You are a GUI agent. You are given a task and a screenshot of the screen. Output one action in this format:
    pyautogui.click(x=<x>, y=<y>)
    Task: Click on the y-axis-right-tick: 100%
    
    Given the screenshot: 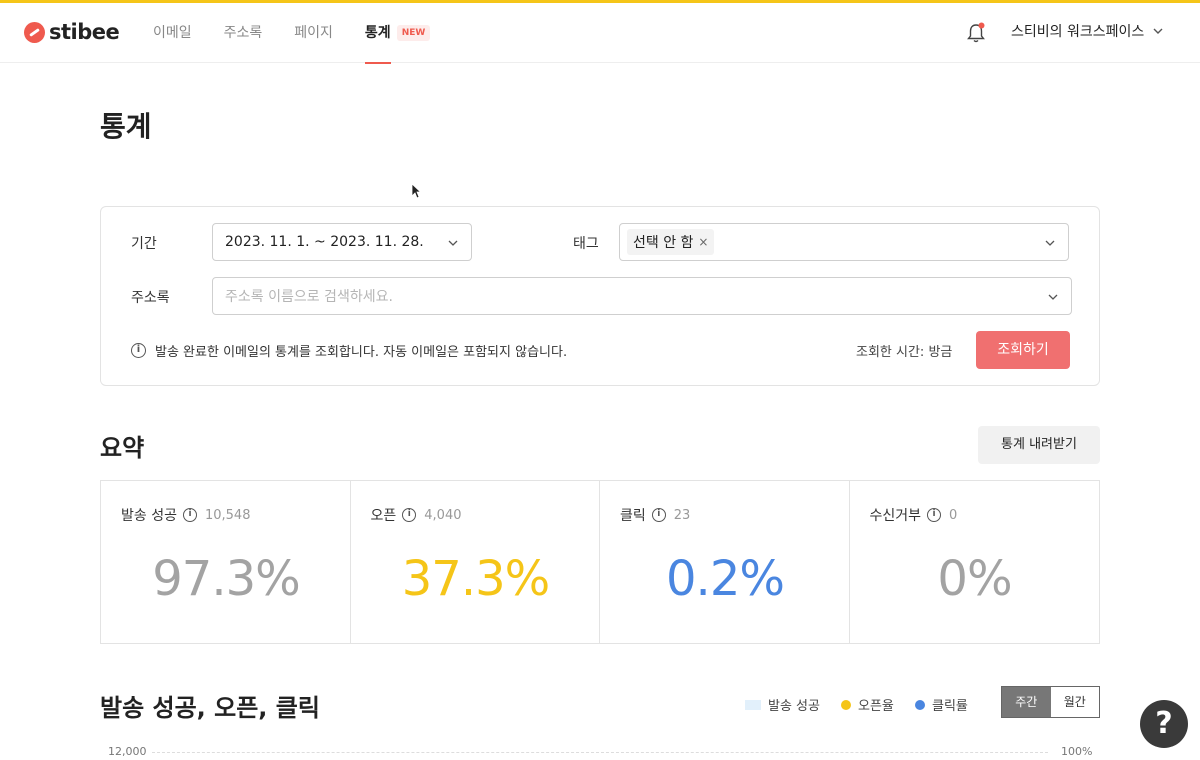 What is the action you would take?
    pyautogui.click(x=1077, y=751)
    